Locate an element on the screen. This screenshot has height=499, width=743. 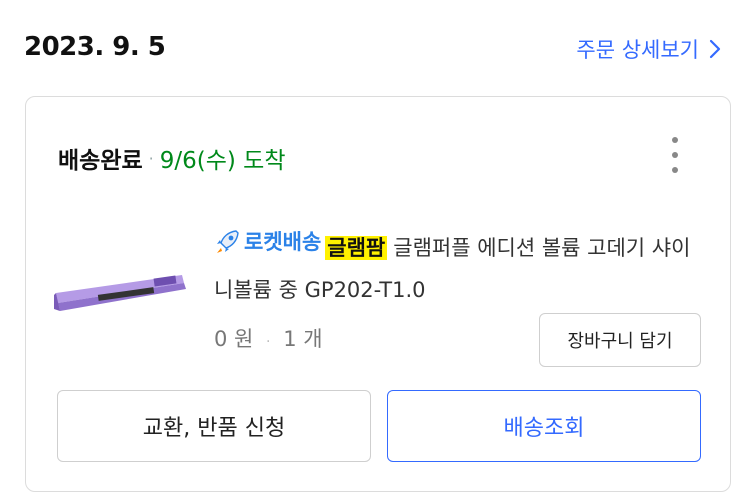
rocket-badge: 로켓배송 is located at coordinates (267, 242).